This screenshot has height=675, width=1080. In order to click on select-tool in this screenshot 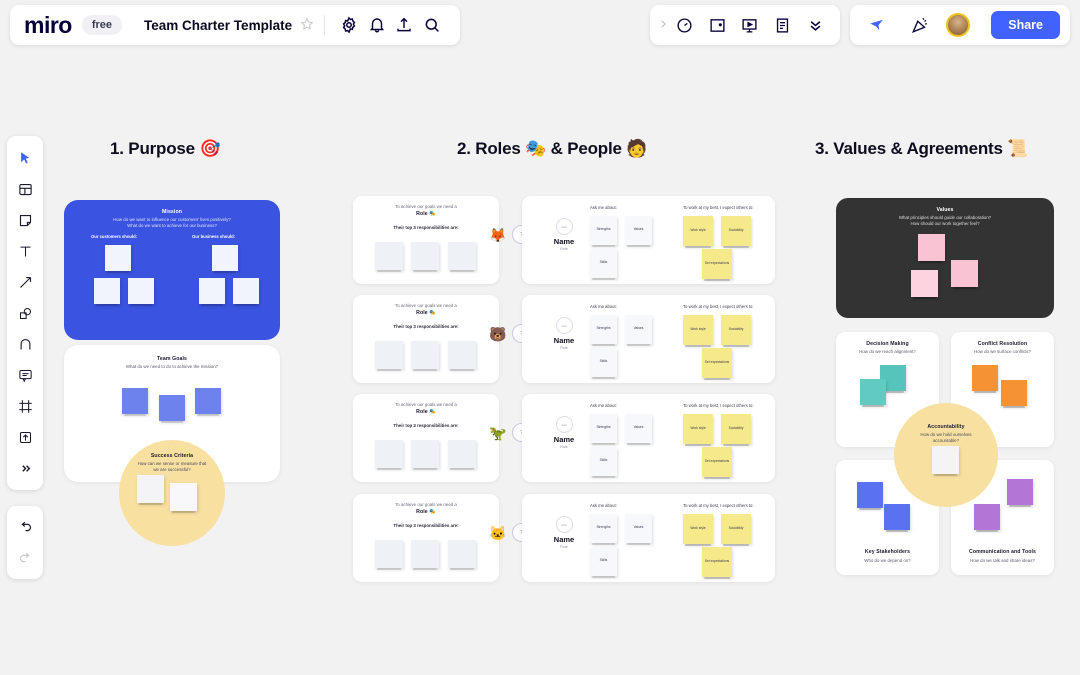, I will do `click(25, 158)`.